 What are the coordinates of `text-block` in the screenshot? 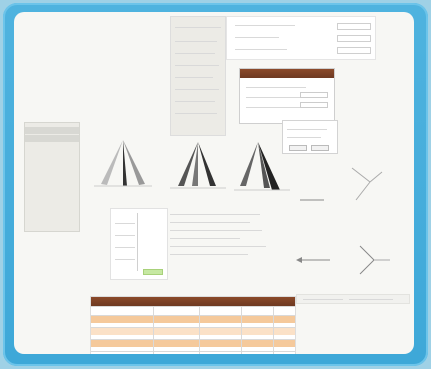 It's located at (230, 243).